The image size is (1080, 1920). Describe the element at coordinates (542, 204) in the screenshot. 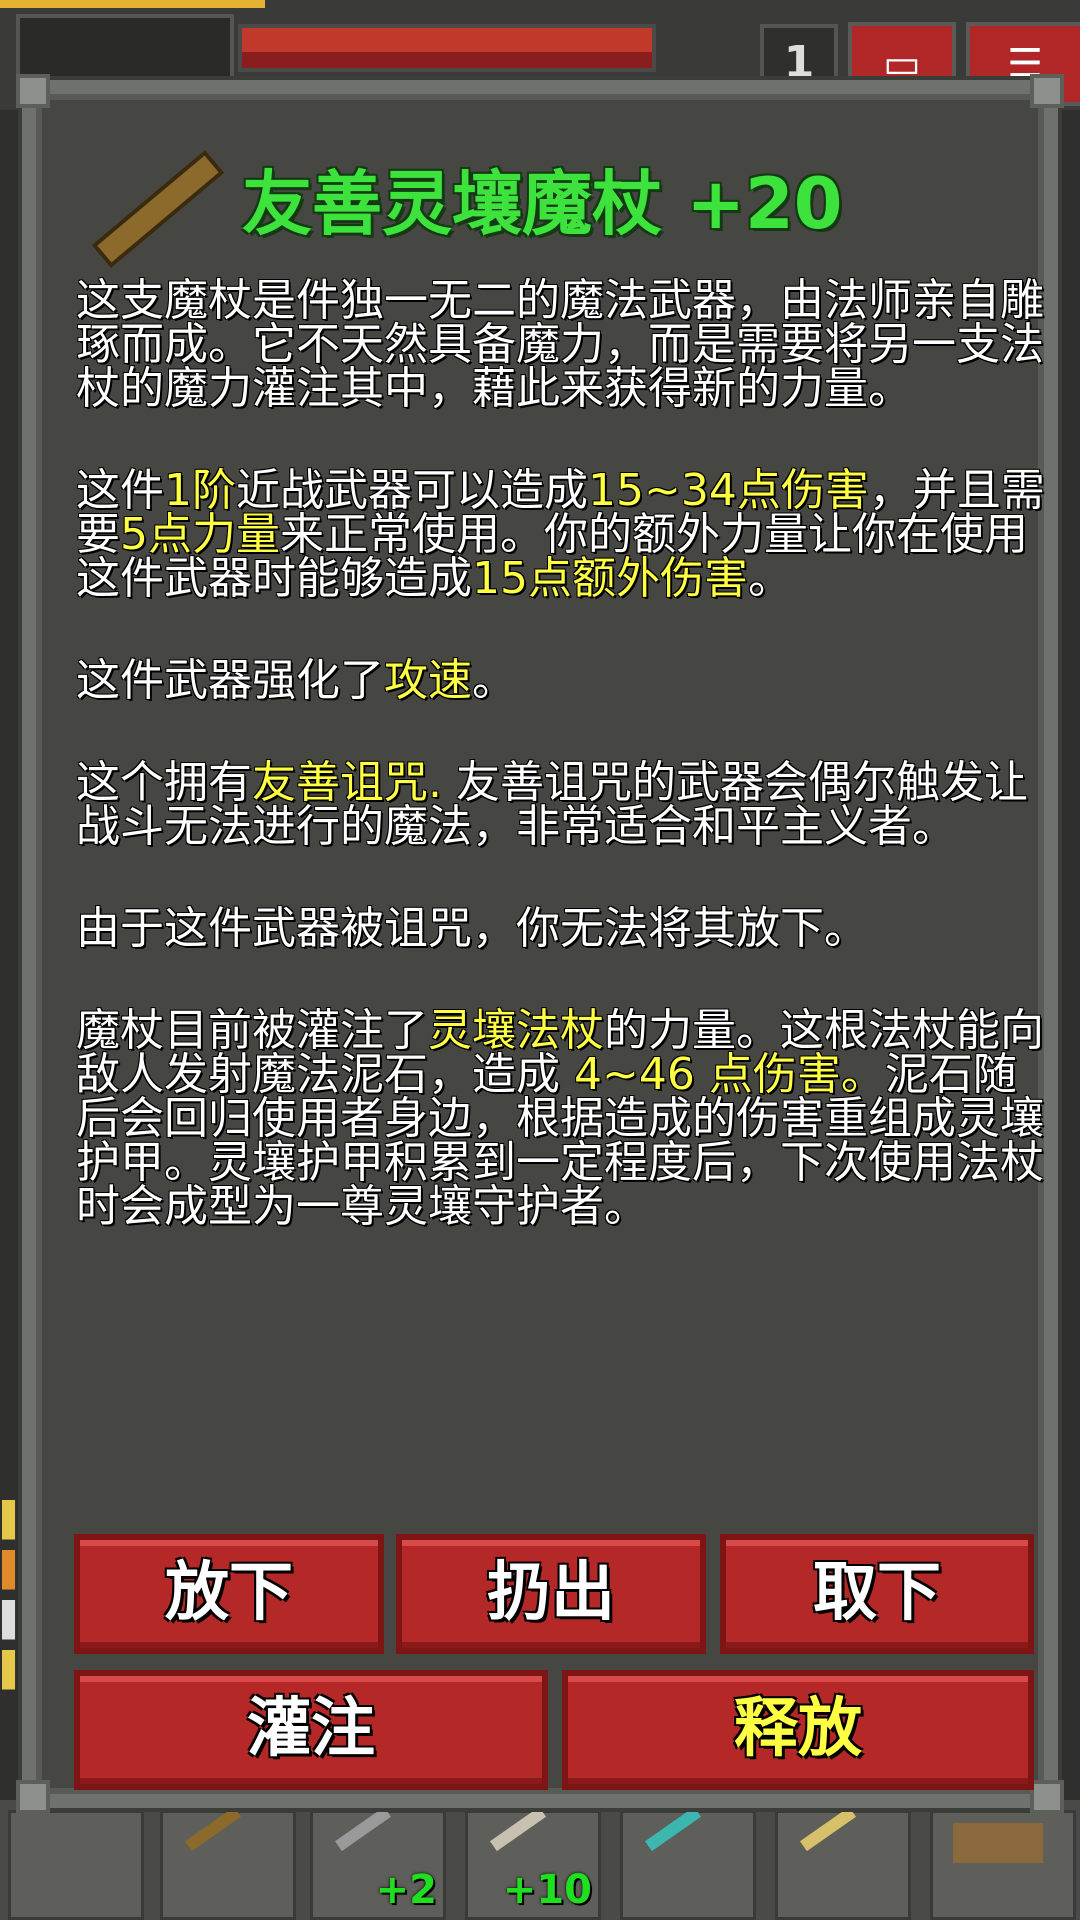

I see `item-title: 友善灵壤魔杖 +20` at that location.